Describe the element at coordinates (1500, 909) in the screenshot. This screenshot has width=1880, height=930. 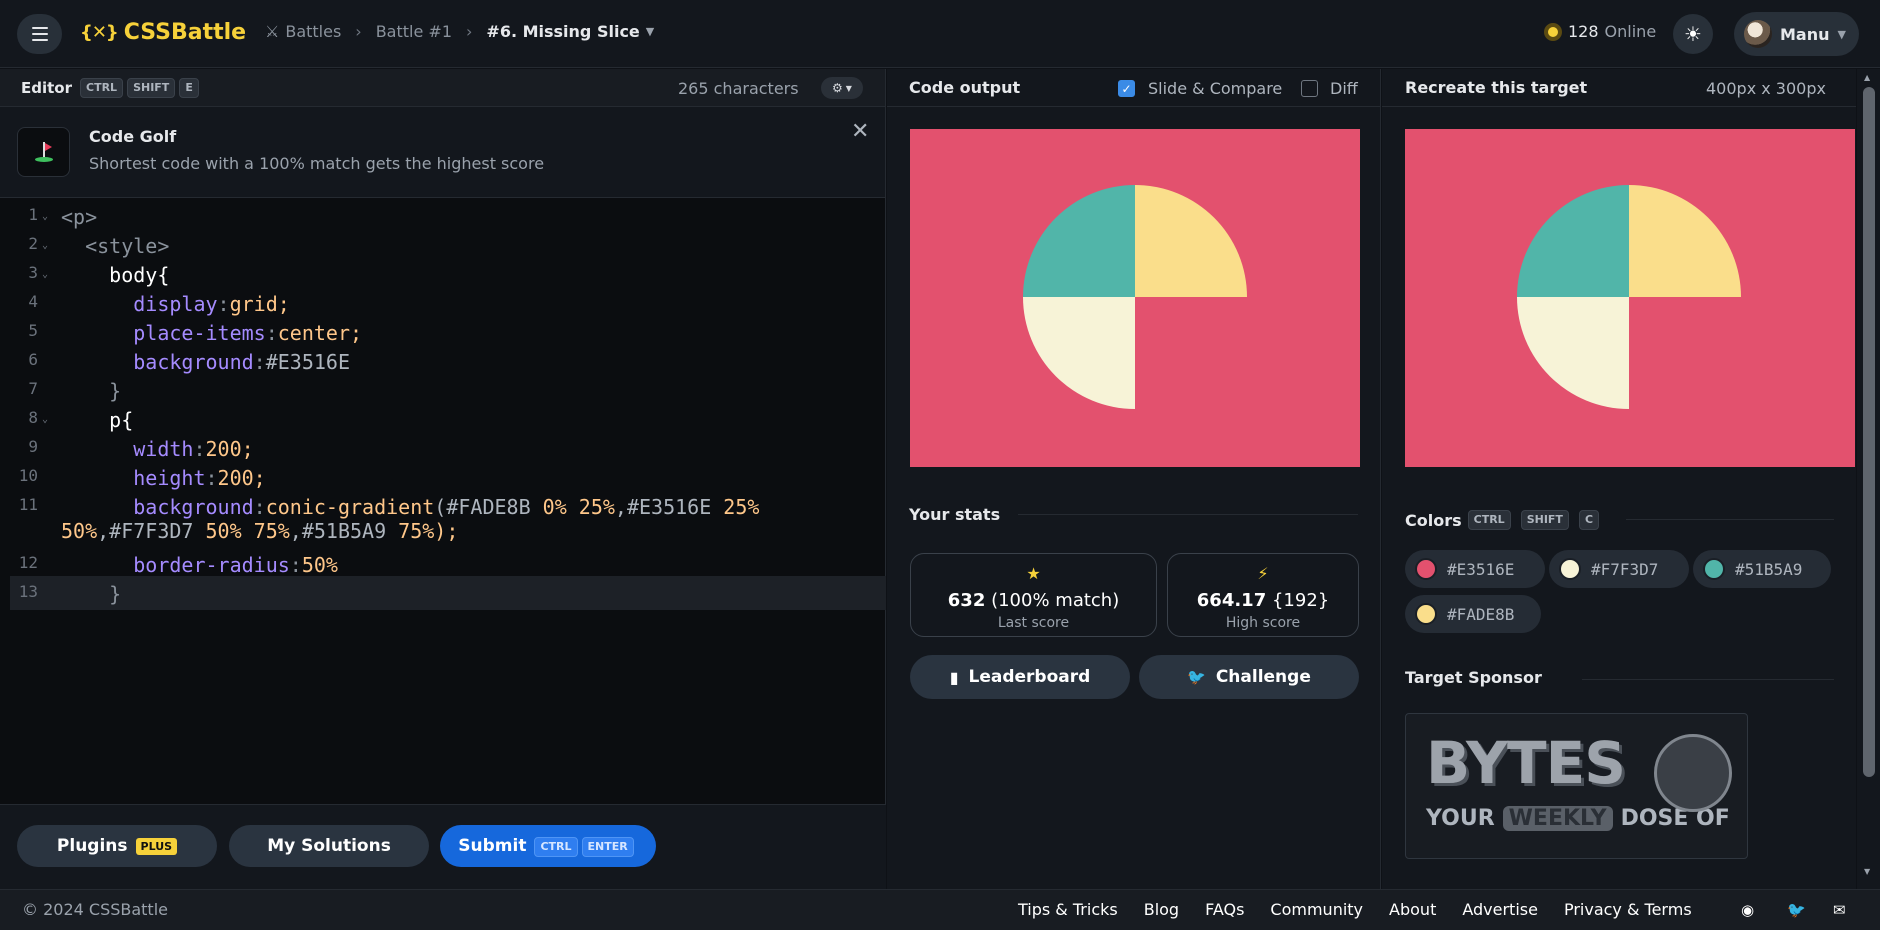
I see `footer-link-advertise: Advertise` at that location.